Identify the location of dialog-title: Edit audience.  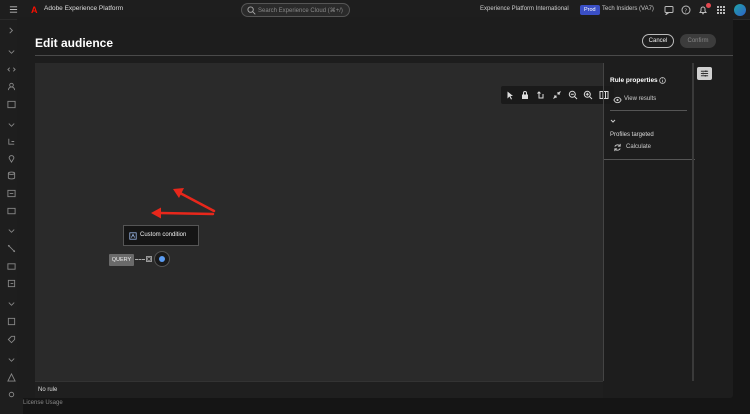
(74, 43).